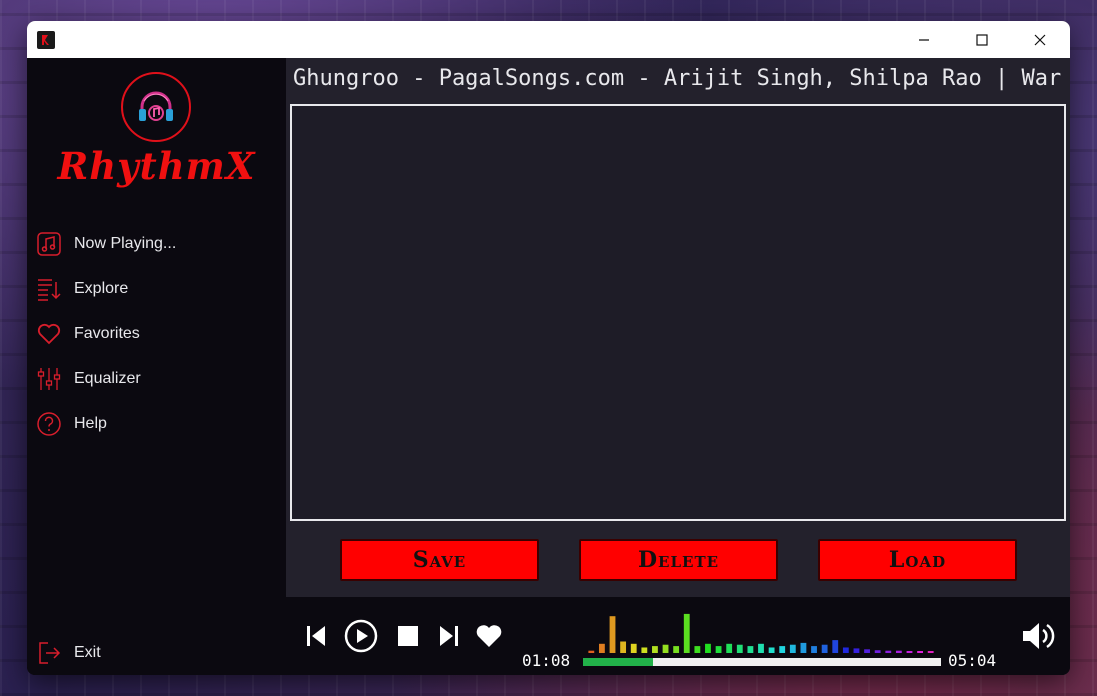 The image size is (1097, 696). What do you see at coordinates (49, 653) in the screenshot?
I see `exit-icon` at bounding box center [49, 653].